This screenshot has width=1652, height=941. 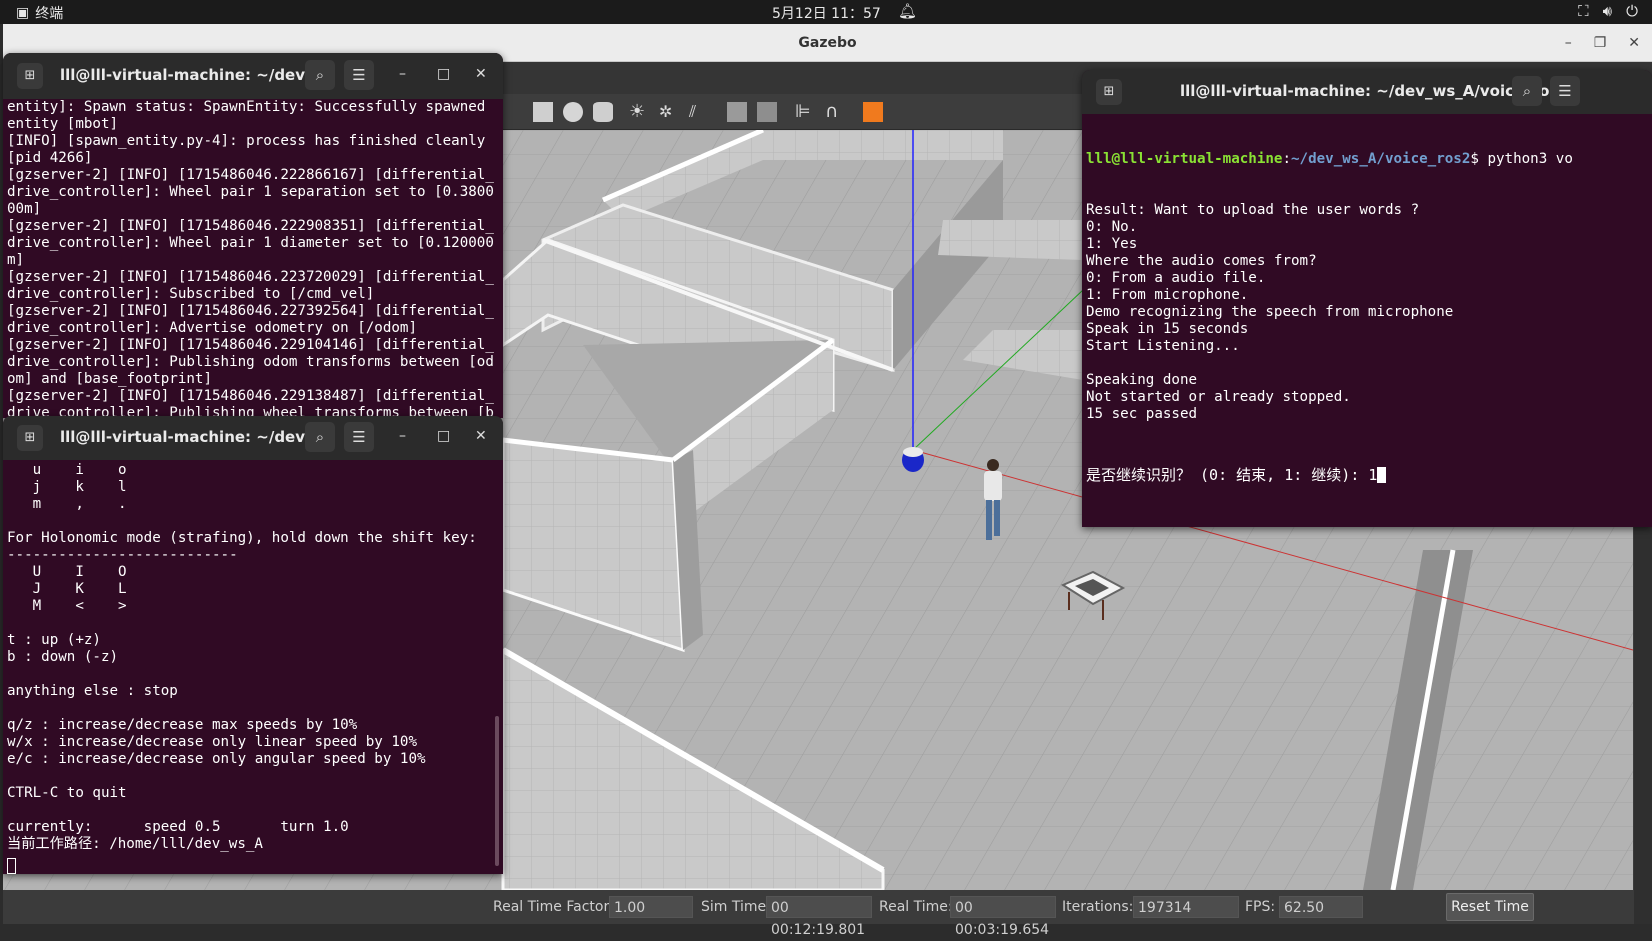 What do you see at coordinates (67, 572) in the screenshot?
I see `terminal-line: U I O` at bounding box center [67, 572].